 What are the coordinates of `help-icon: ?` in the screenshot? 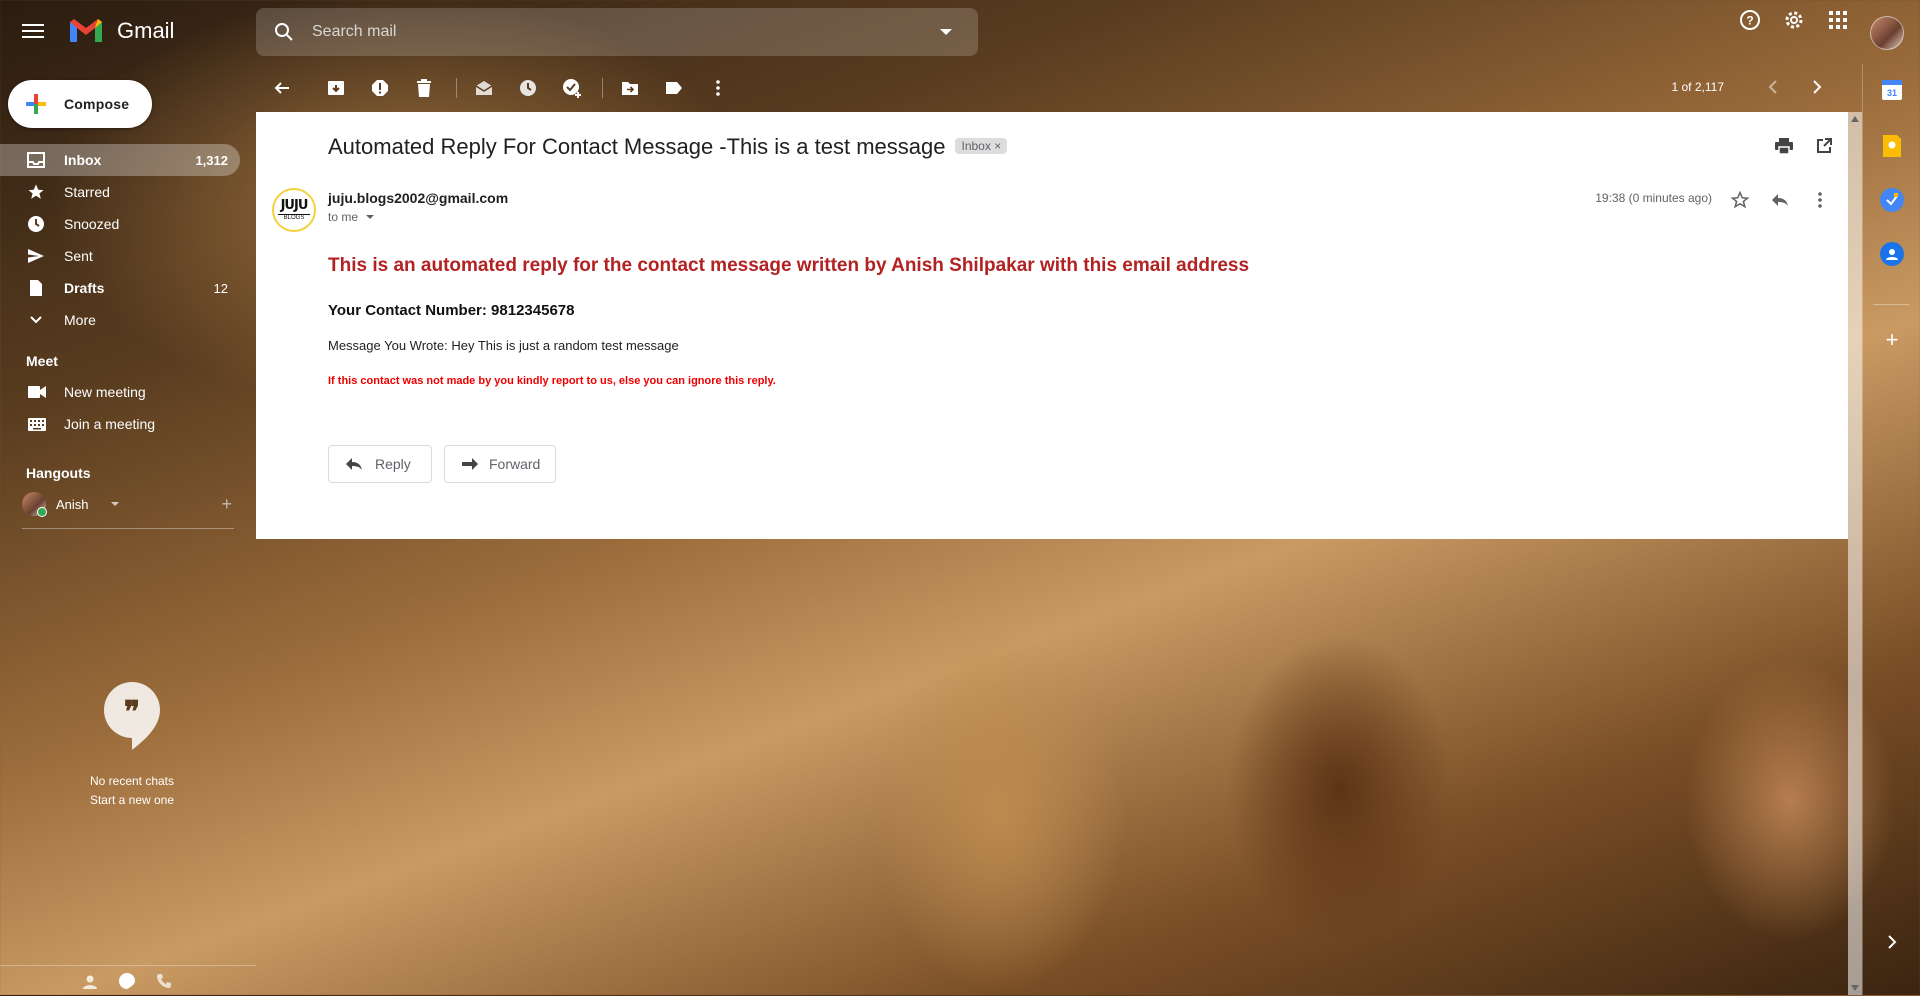 It's located at (1750, 20).